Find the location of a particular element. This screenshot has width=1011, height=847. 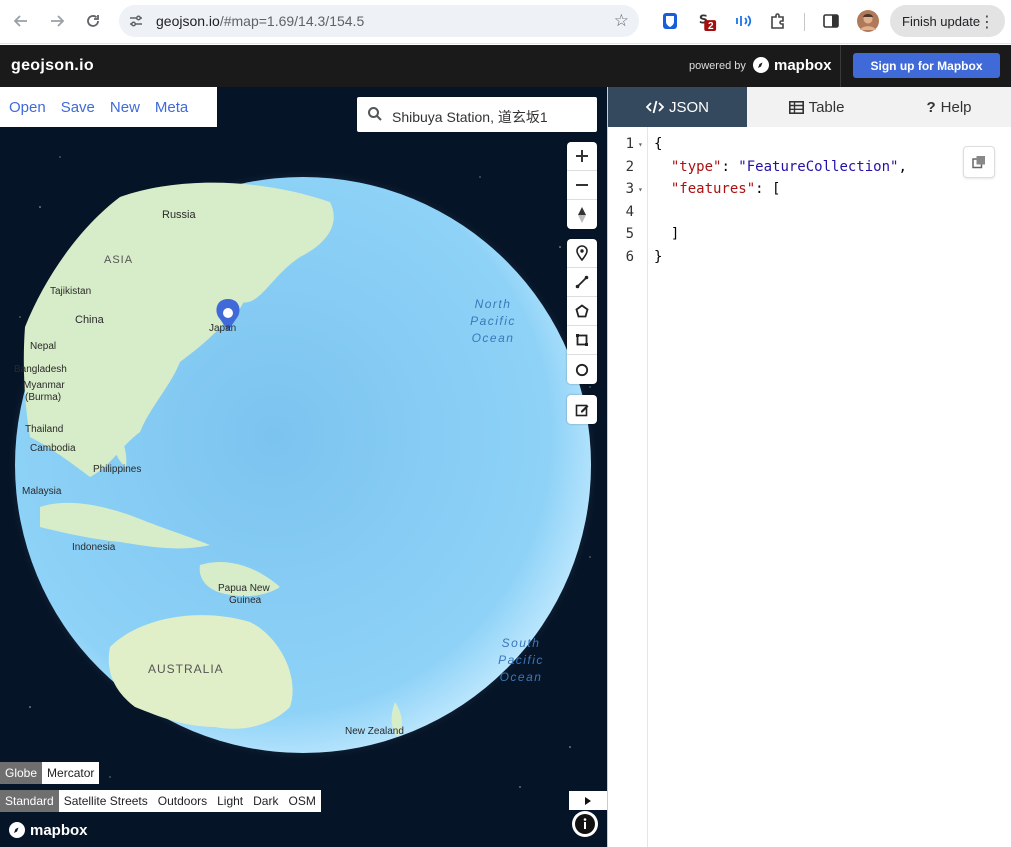

style-osm: OSM is located at coordinates (302, 801).